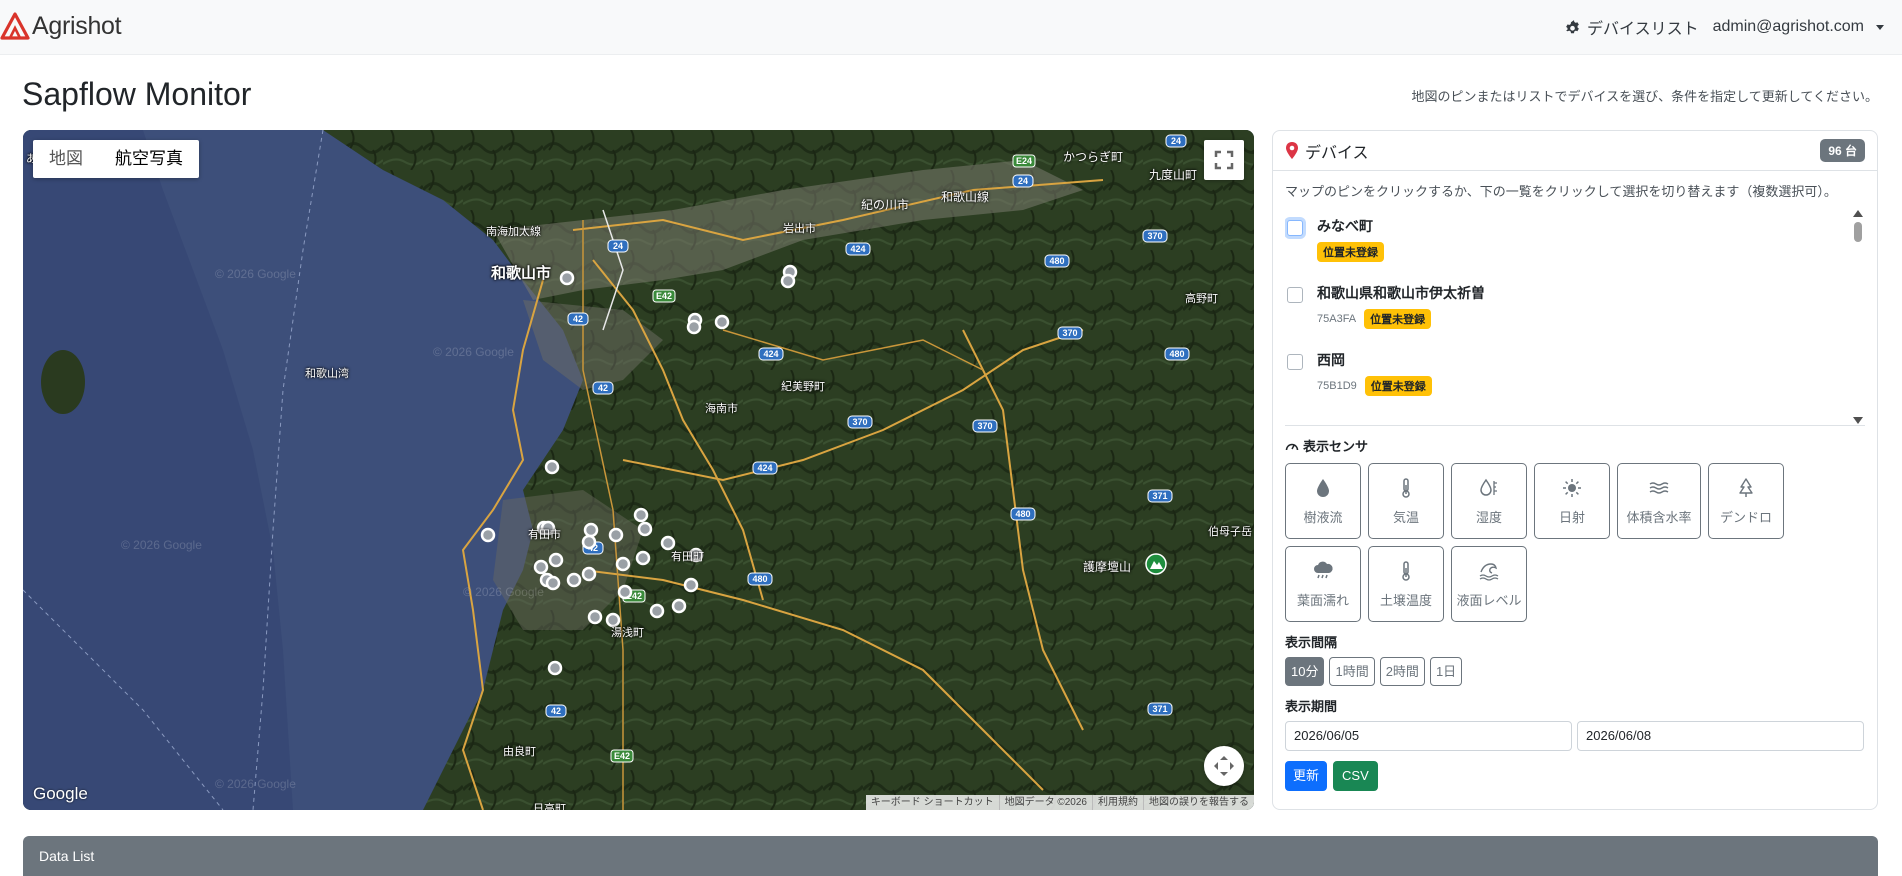 The height and width of the screenshot is (876, 1902). I want to click on place-gomadan: 護摩壇山, so click(1107, 567).